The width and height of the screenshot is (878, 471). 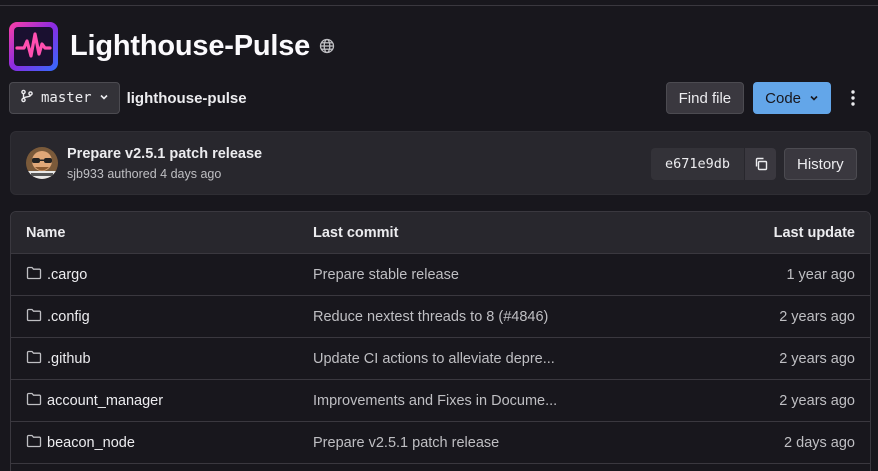 What do you see at coordinates (386, 275) in the screenshot?
I see `row-commit-link: Prepare stable release` at bounding box center [386, 275].